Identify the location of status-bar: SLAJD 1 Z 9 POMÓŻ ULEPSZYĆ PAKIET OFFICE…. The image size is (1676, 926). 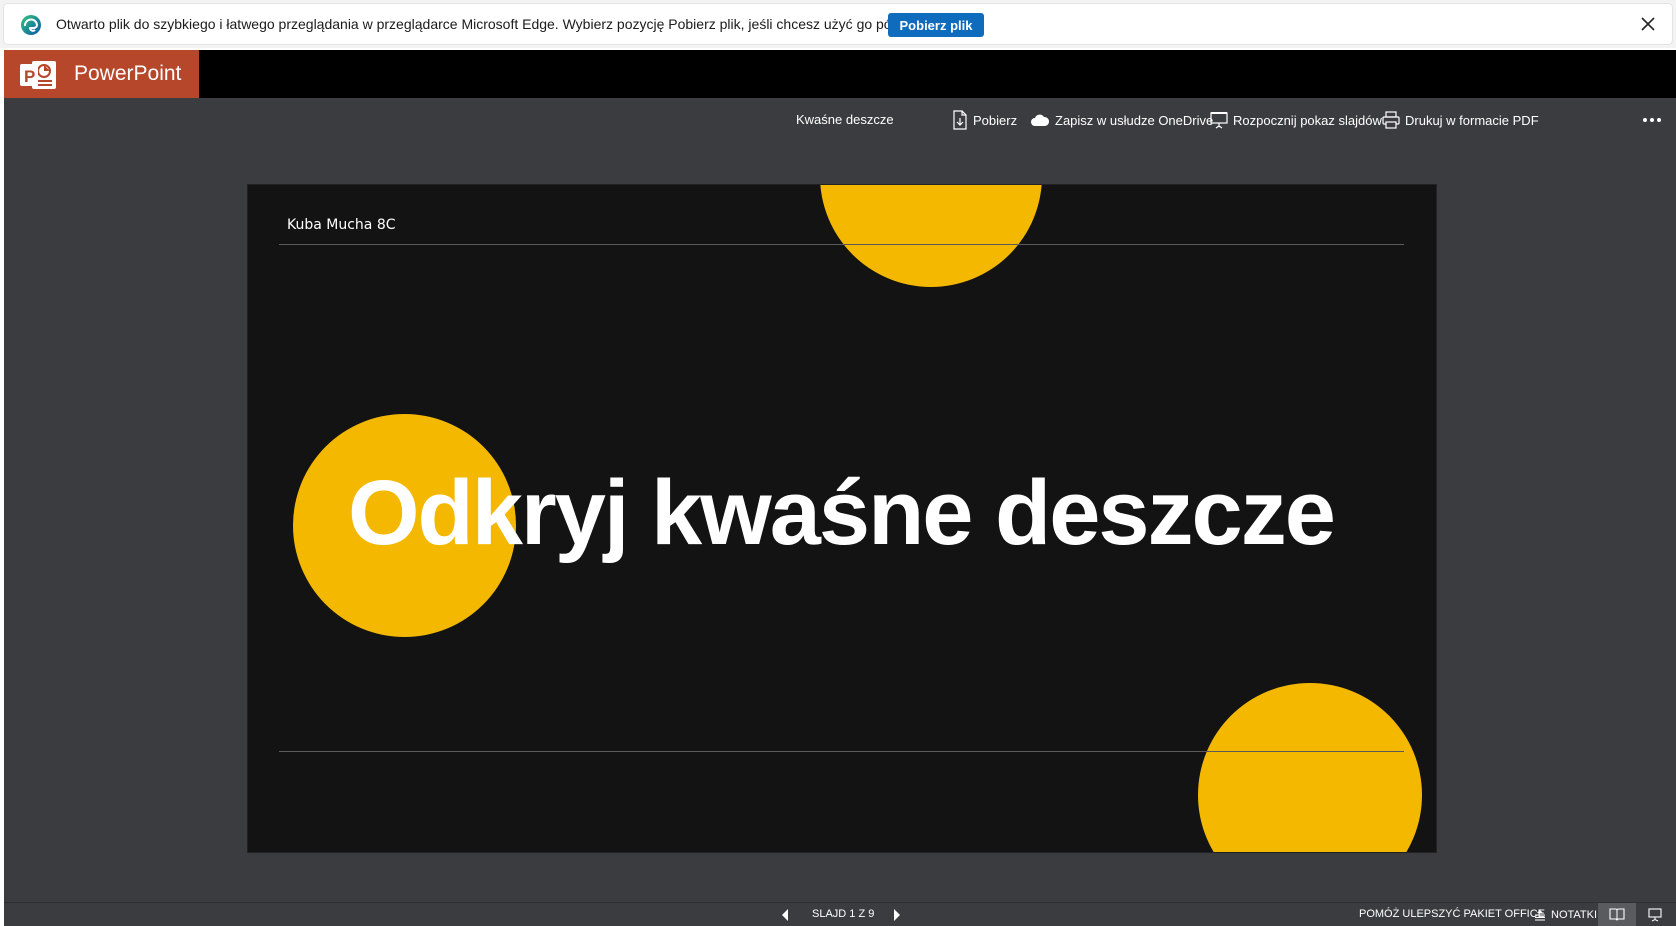
(840, 914).